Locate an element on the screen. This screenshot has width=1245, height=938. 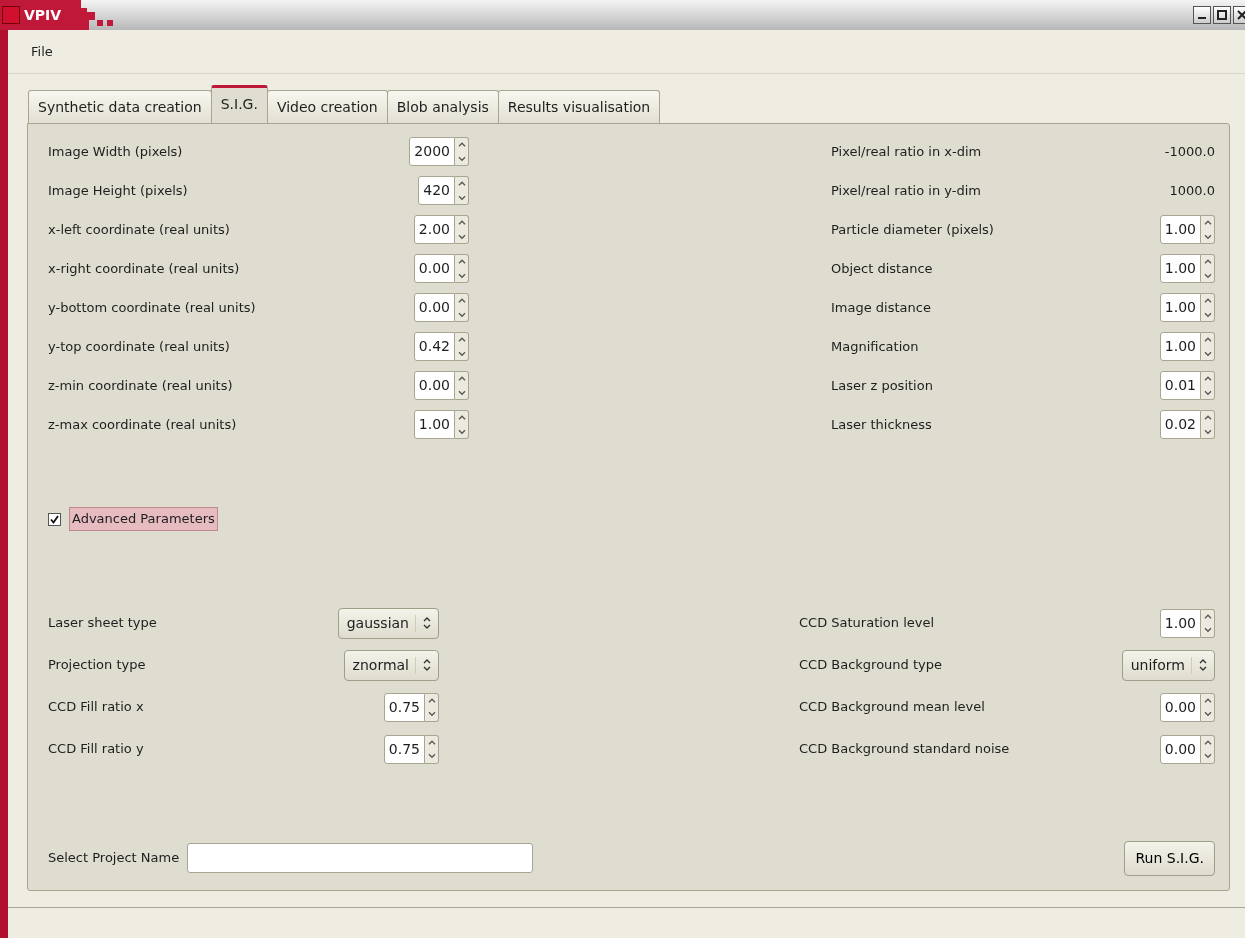
tab: S.I.G. is located at coordinates (239, 104).